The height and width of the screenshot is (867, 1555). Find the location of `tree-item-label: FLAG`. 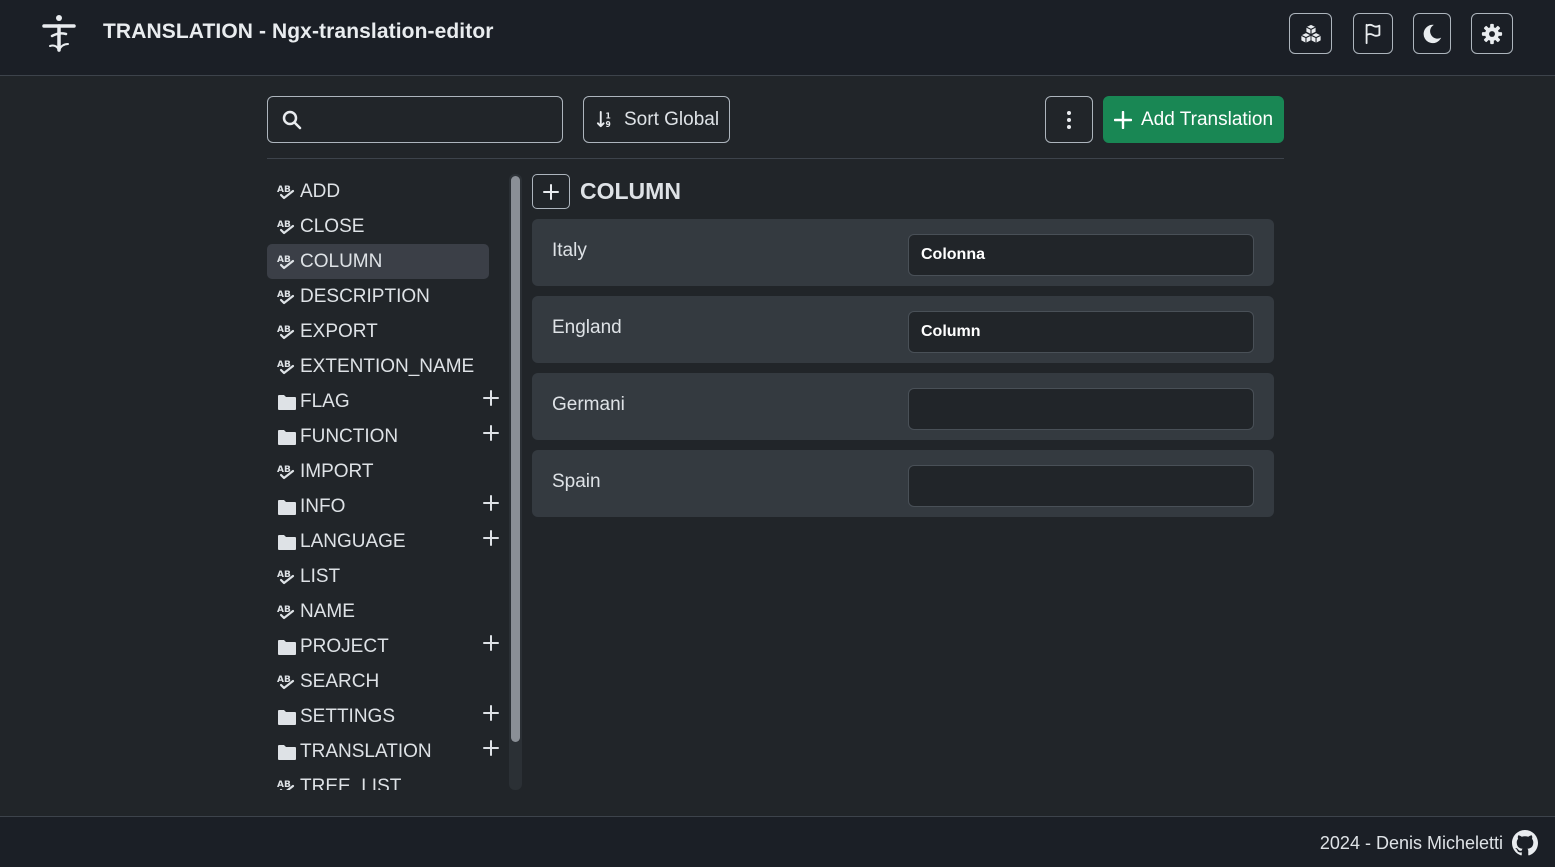

tree-item-label: FLAG is located at coordinates (325, 401).